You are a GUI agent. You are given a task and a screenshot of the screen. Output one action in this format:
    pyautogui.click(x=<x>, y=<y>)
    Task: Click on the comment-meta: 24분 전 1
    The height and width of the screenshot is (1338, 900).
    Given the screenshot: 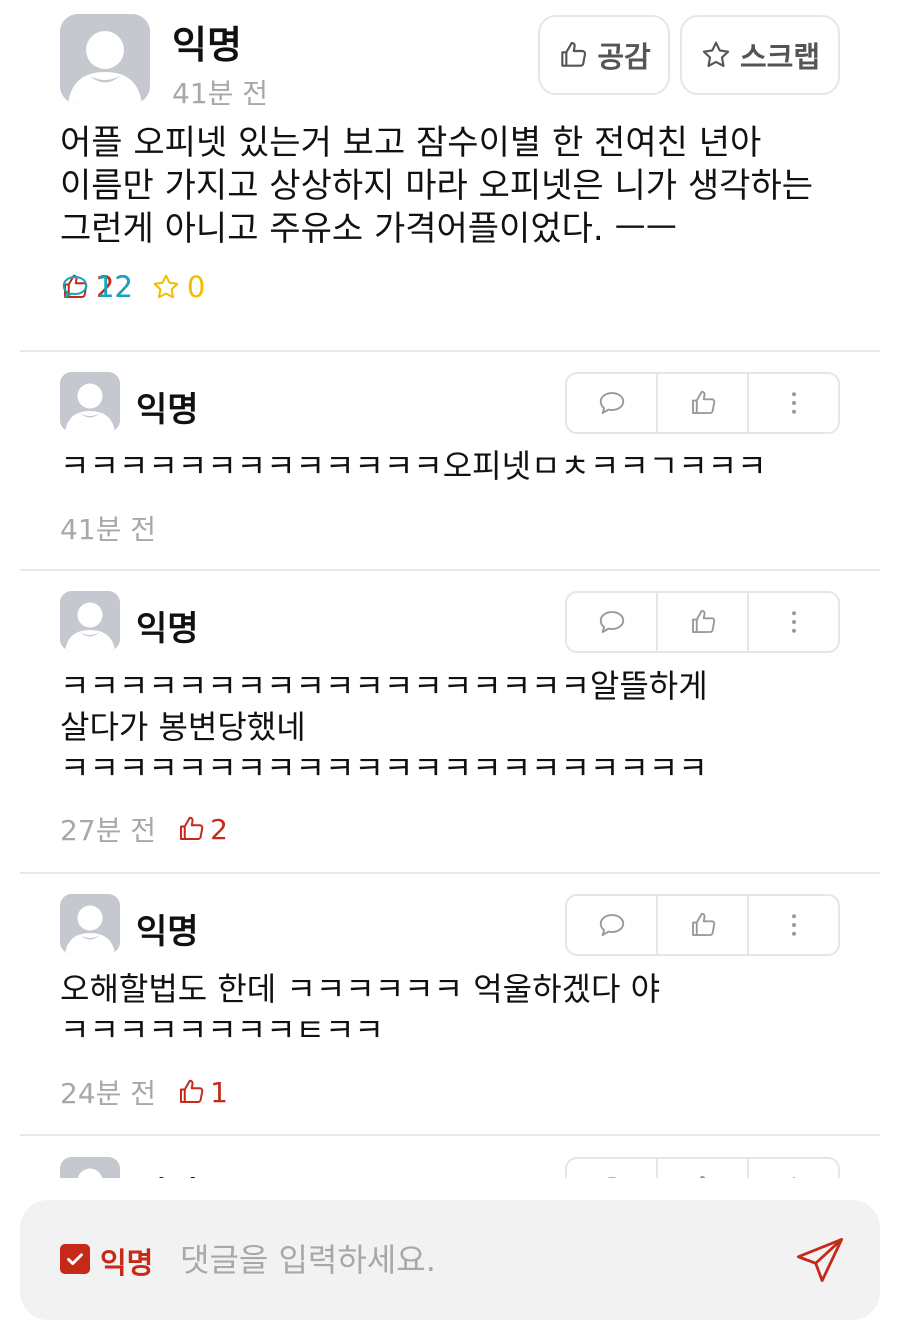 What is the action you would take?
    pyautogui.click(x=144, y=1092)
    